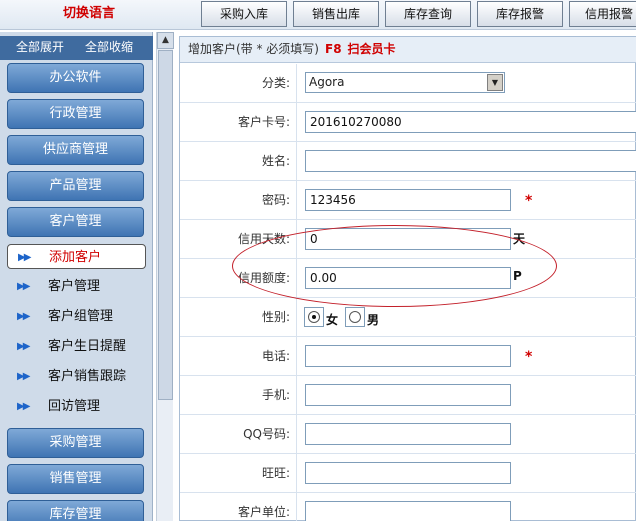 The height and width of the screenshot is (521, 636). What do you see at coordinates (89, 15) in the screenshot?
I see `switch-language-link: 切换语言` at bounding box center [89, 15].